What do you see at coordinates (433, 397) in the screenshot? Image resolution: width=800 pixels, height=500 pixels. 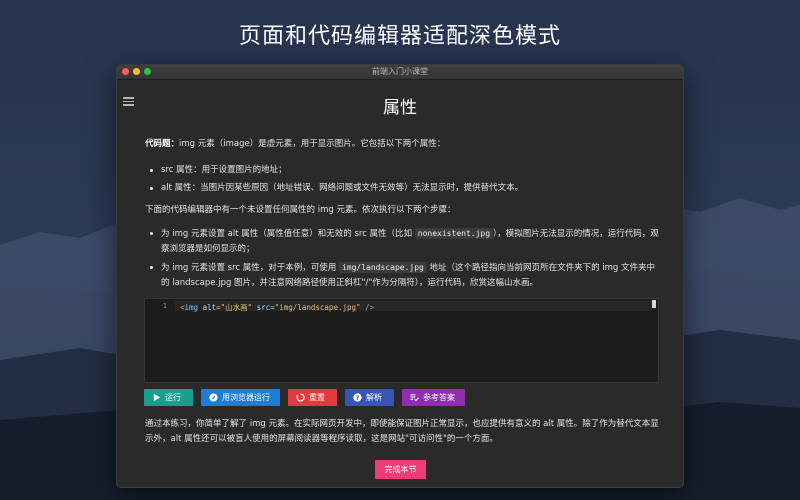 I see `reference-answer-button: 参考答案` at bounding box center [433, 397].